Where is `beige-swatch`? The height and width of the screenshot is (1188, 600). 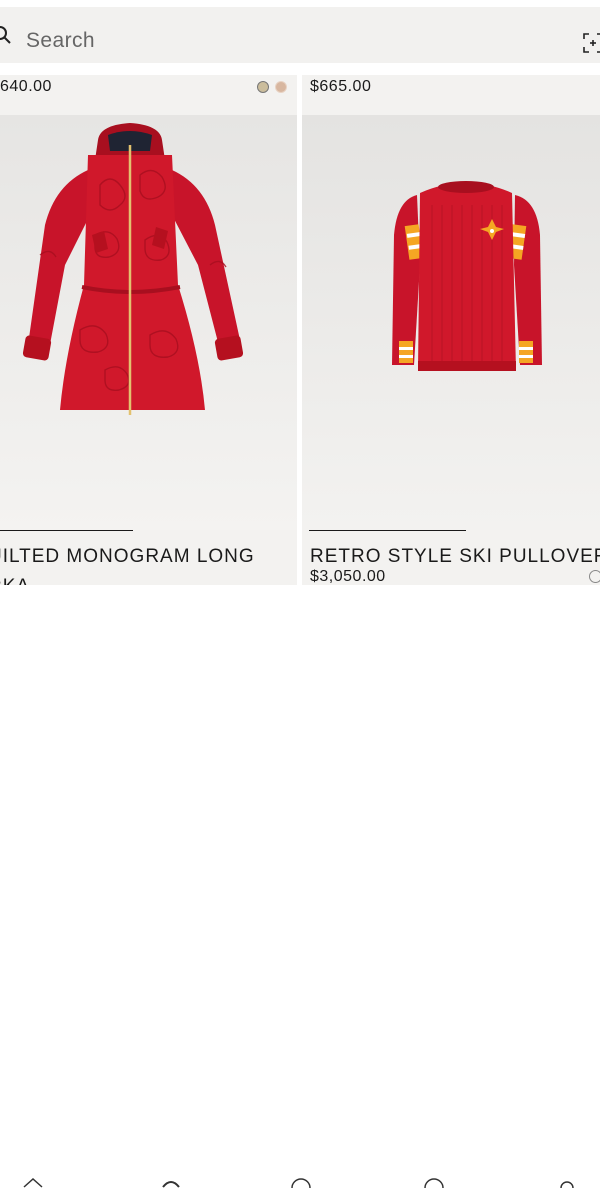 beige-swatch is located at coordinates (263, 87).